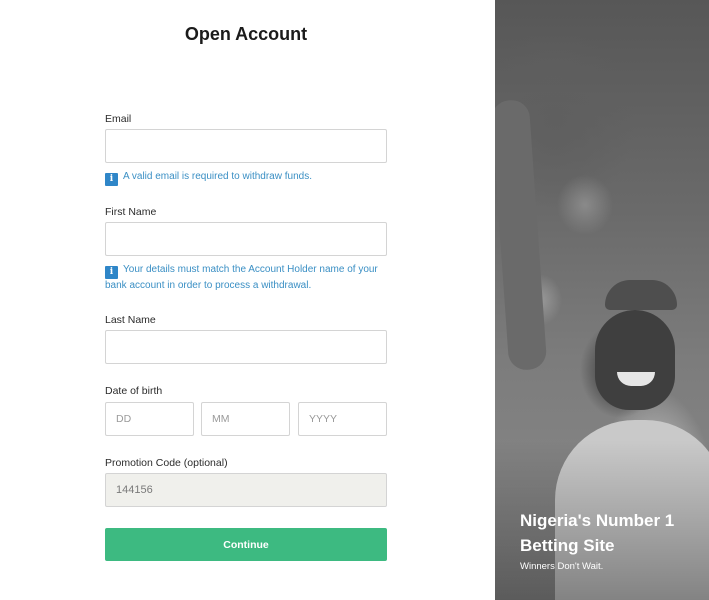  I want to click on email-field, so click(246, 146).